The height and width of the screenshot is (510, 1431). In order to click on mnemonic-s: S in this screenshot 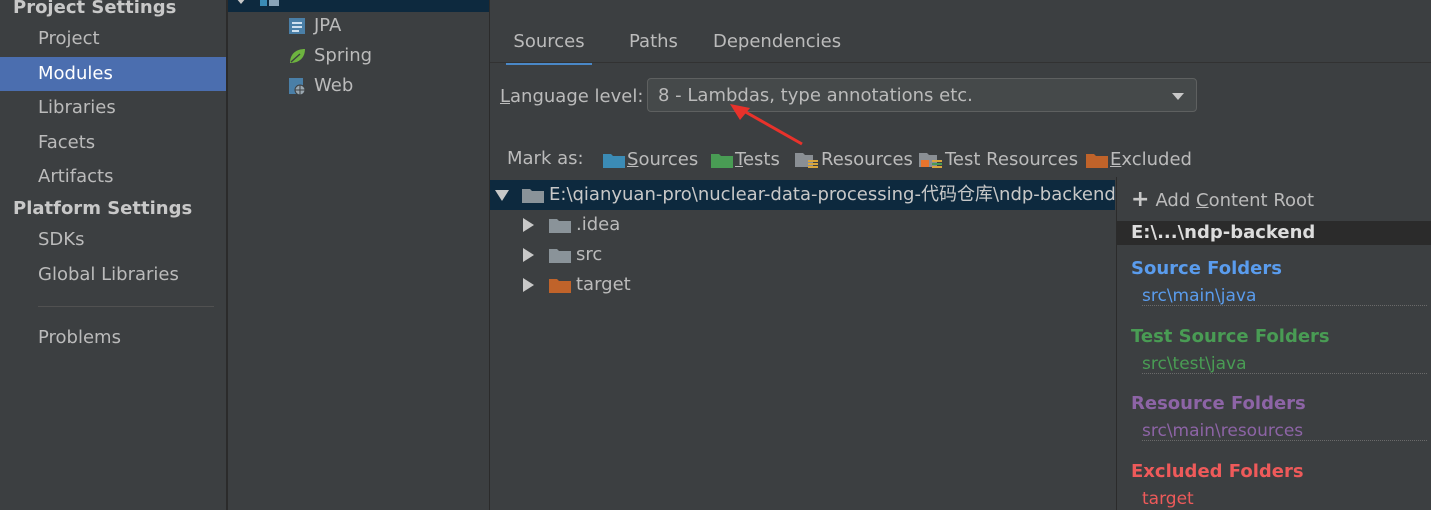, I will do `click(633, 159)`.